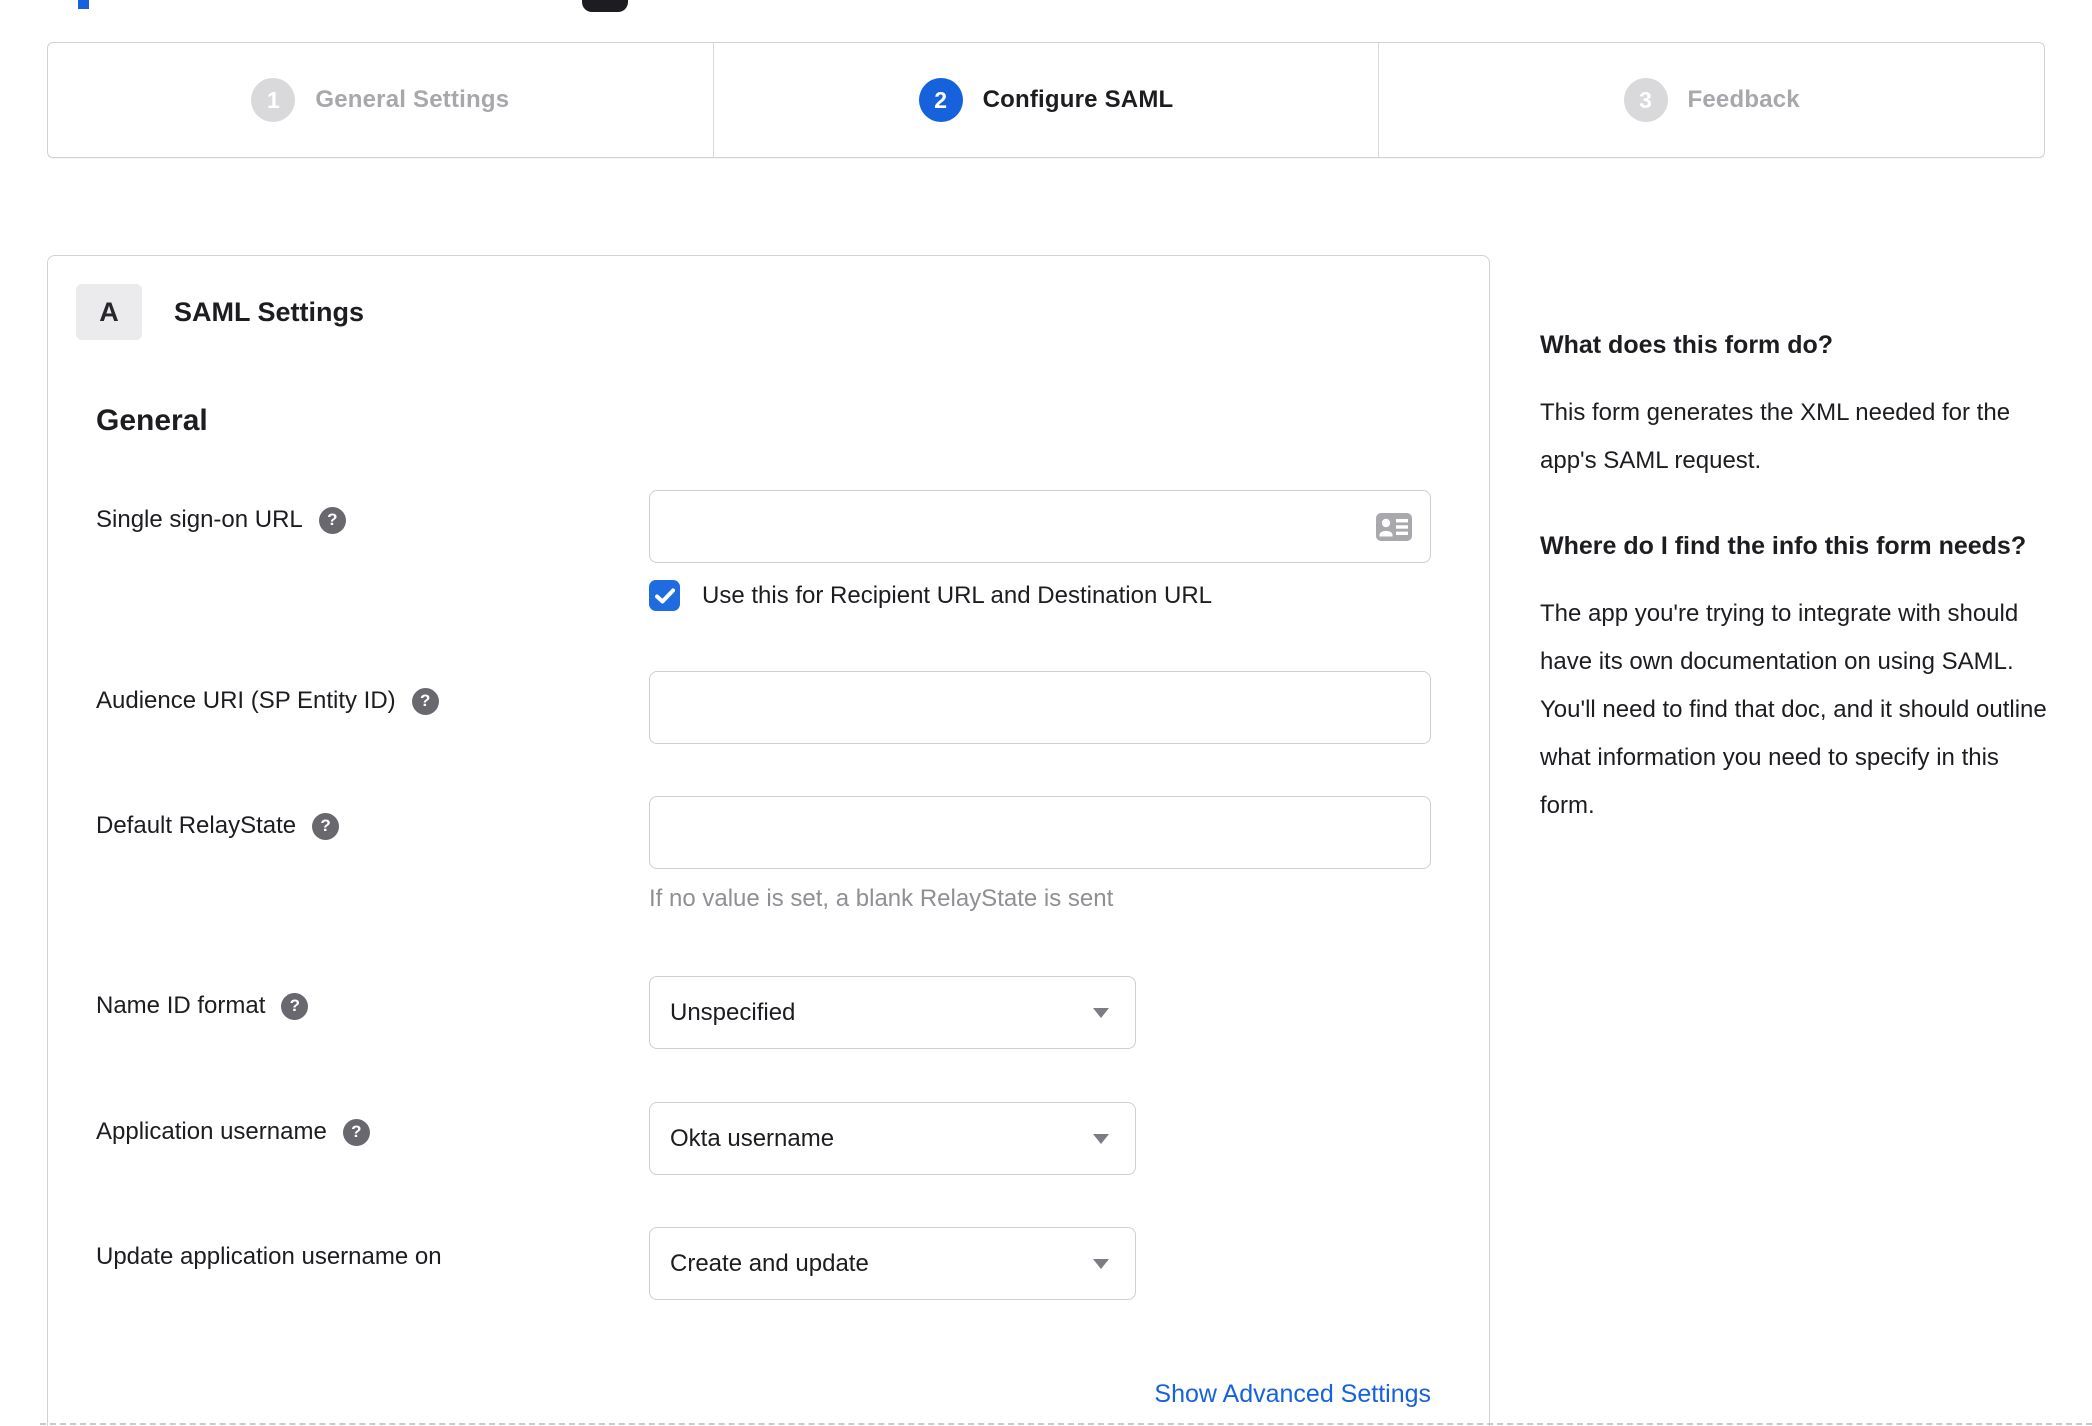 The image size is (2092, 1426). Describe the element at coordinates (1645, 100) in the screenshot. I see `step-number-badge: 3` at that location.